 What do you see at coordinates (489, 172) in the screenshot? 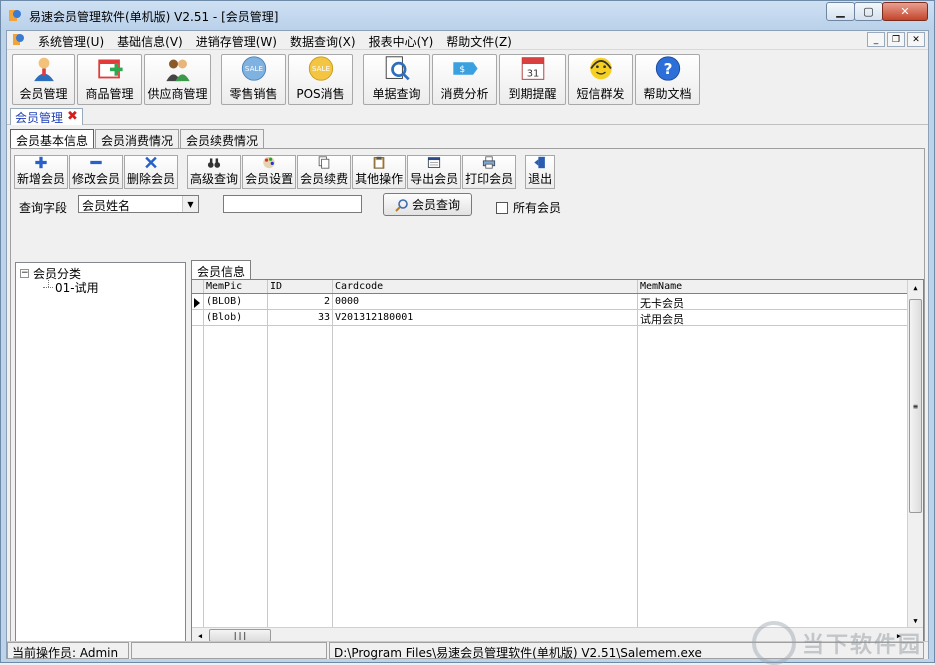
I see `member-toolbar-button-printer: 打印会员` at bounding box center [489, 172].